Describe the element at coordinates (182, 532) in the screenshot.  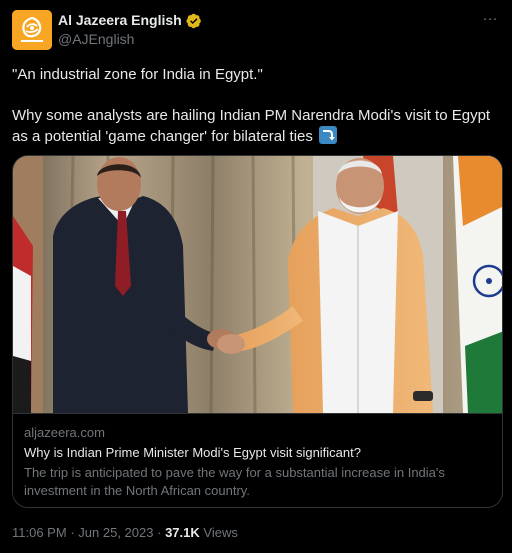
I see `views-count: 37.1K` at that location.